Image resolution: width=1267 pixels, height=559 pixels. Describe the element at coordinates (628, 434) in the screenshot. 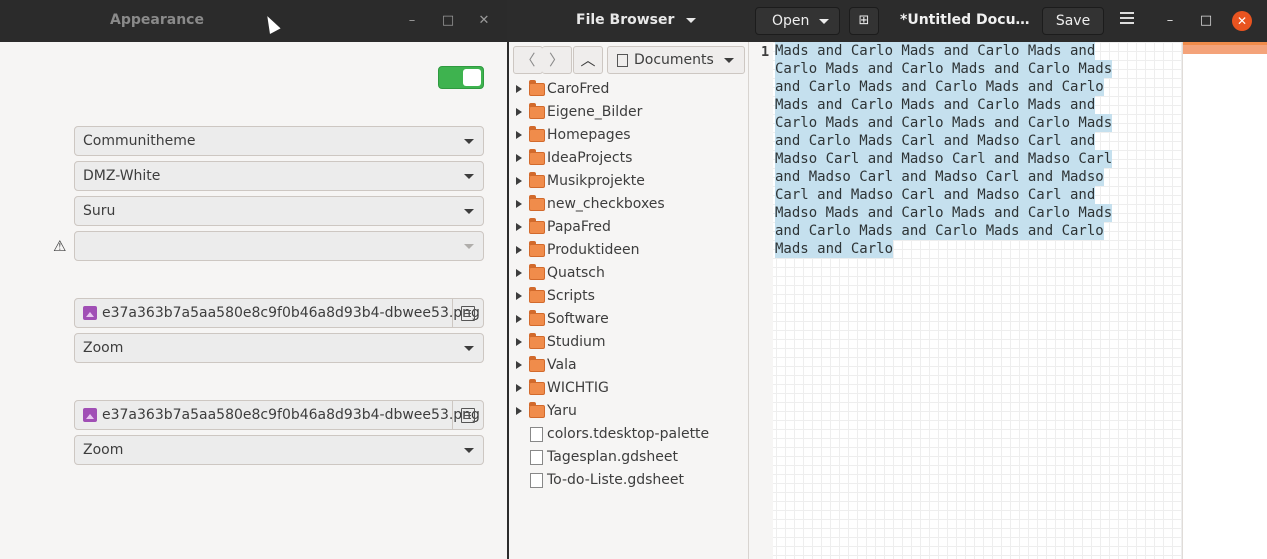

I see `file-row: colors.tdesktop-palette` at that location.